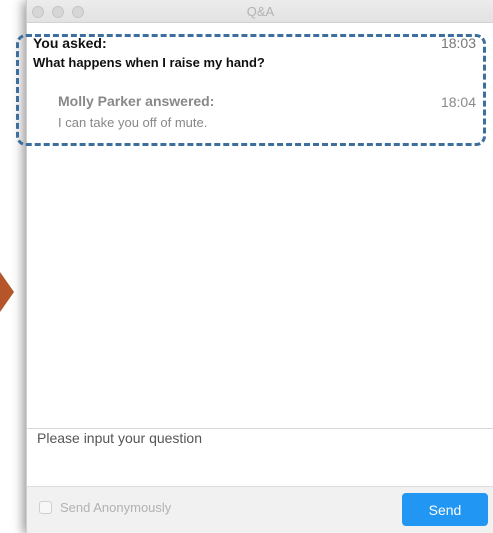  I want to click on question-input, so click(263, 455).